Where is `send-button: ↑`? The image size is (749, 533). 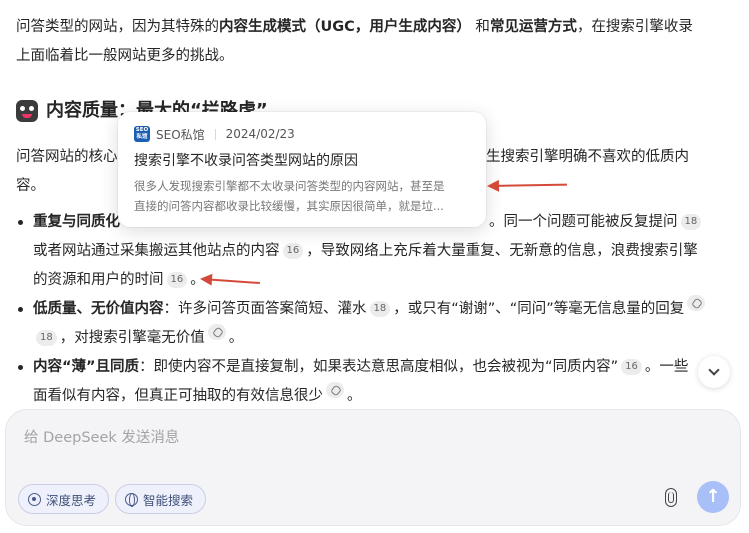
send-button: ↑ is located at coordinates (713, 497).